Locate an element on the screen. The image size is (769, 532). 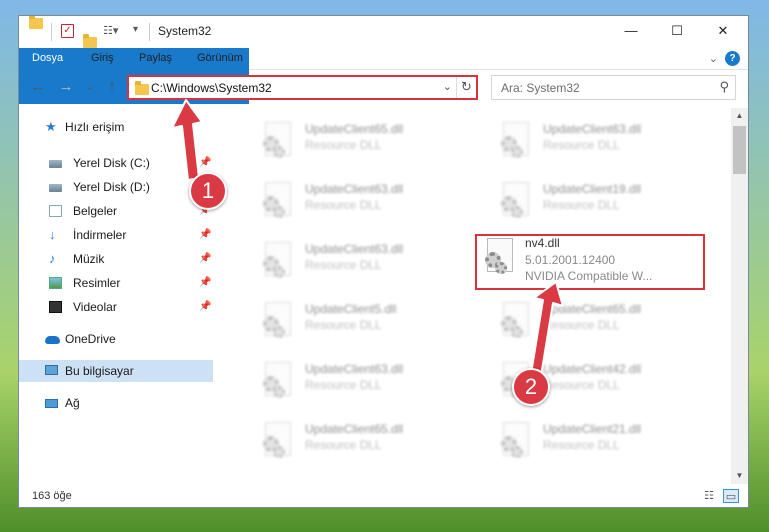
callout-badge-1: 1 is located at coordinates (208, 191).